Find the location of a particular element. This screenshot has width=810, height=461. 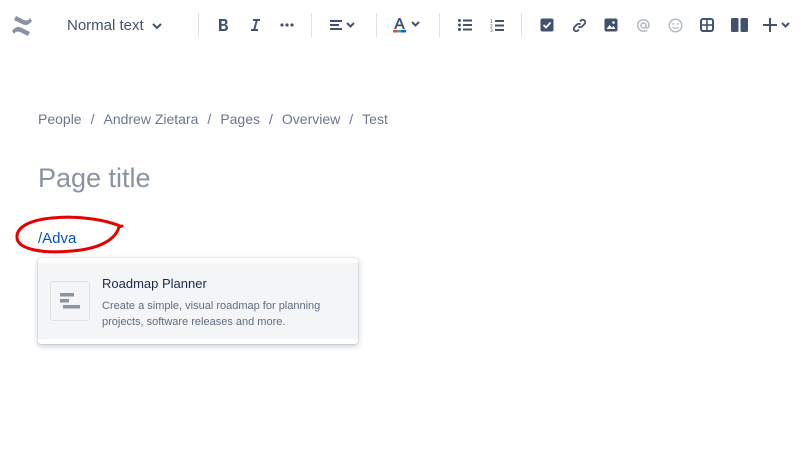

confluence-logo-icon is located at coordinates (22, 26).